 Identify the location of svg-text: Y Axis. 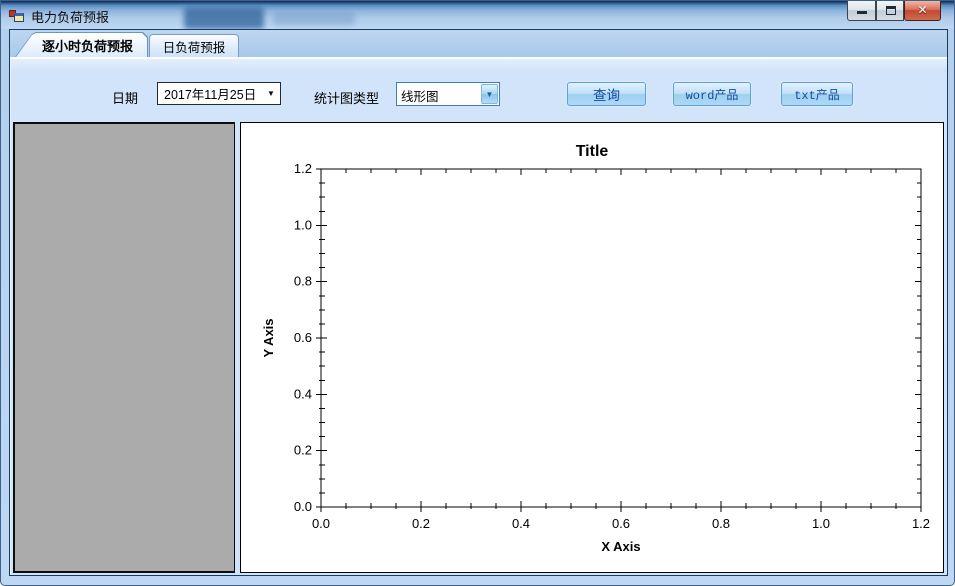
(268, 337).